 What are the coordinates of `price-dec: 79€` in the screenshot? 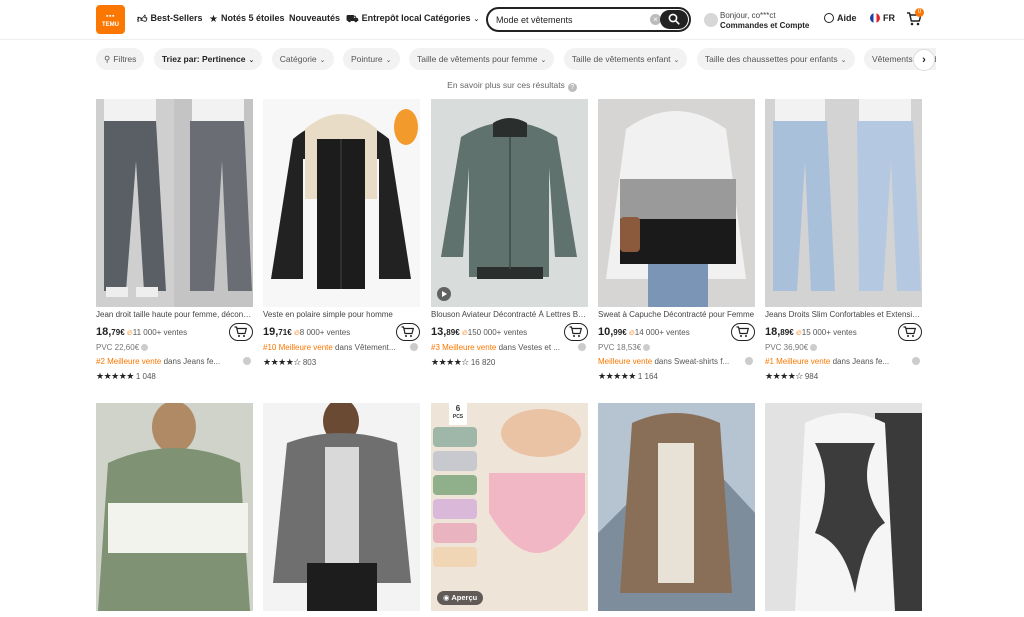 It's located at (118, 332).